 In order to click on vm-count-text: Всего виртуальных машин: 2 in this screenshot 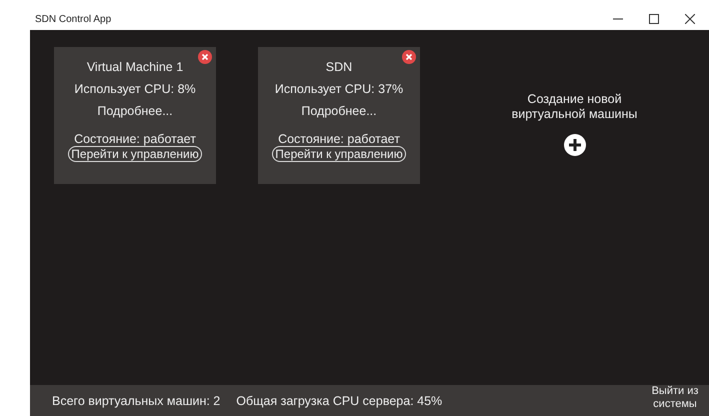, I will do `click(136, 401)`.